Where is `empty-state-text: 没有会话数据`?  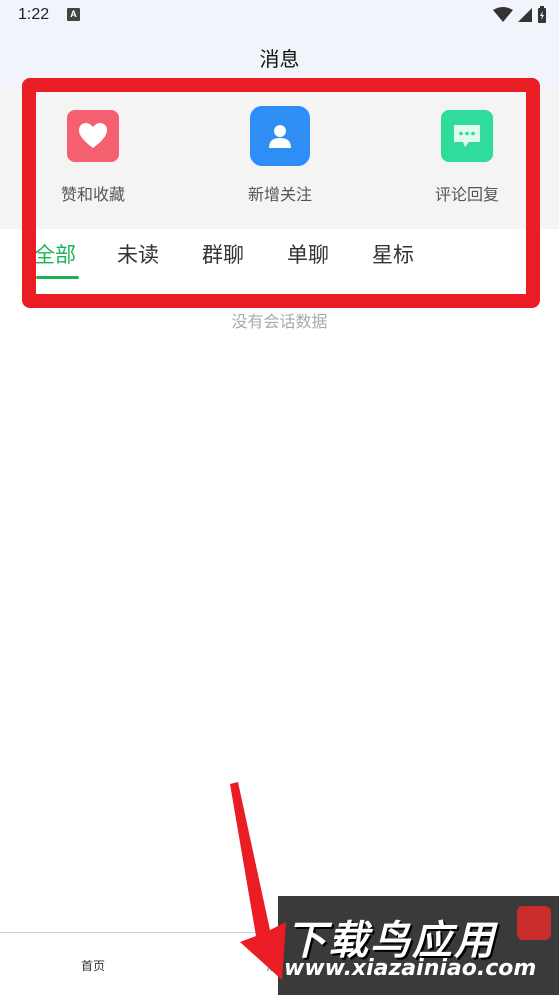
empty-state-text: 没有会话数据 is located at coordinates (279, 321).